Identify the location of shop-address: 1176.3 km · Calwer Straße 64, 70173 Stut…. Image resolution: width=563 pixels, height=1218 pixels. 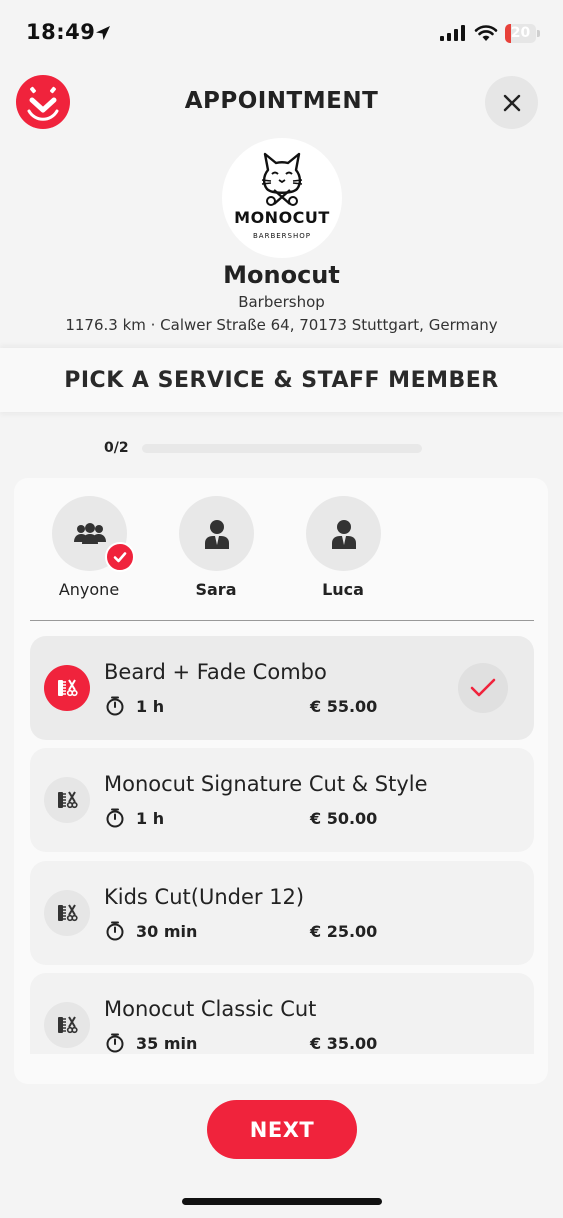
(281, 325).